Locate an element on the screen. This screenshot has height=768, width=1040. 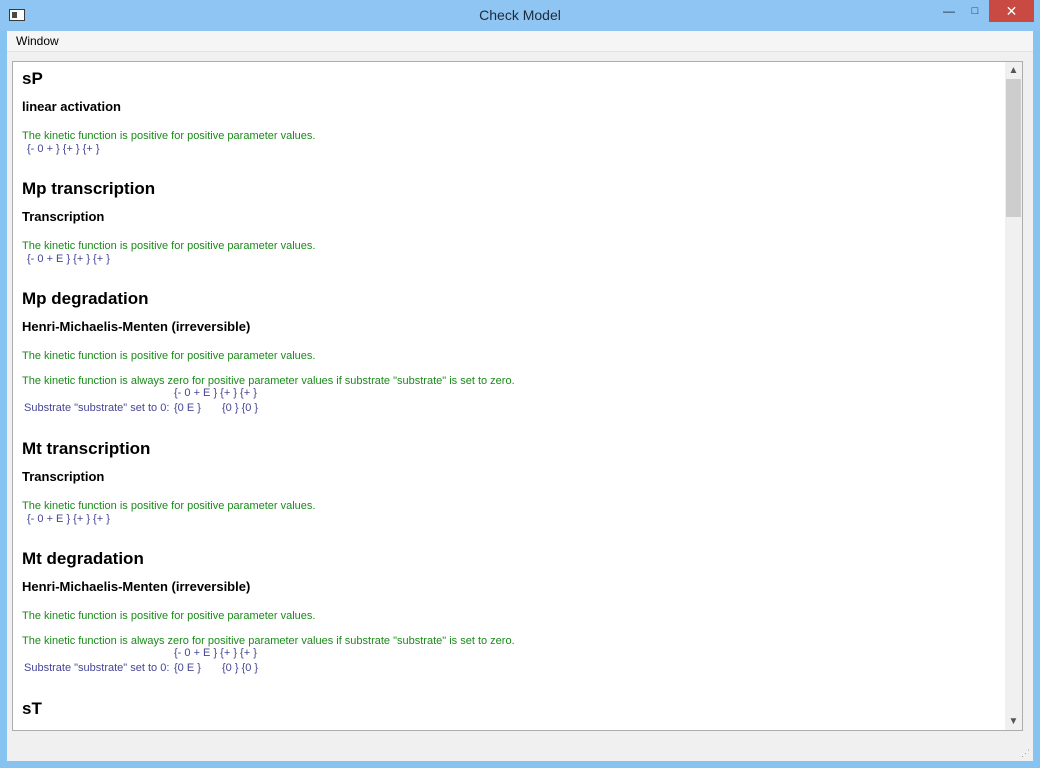
kinetic-law-name: linear activation is located at coordinates (71, 106).